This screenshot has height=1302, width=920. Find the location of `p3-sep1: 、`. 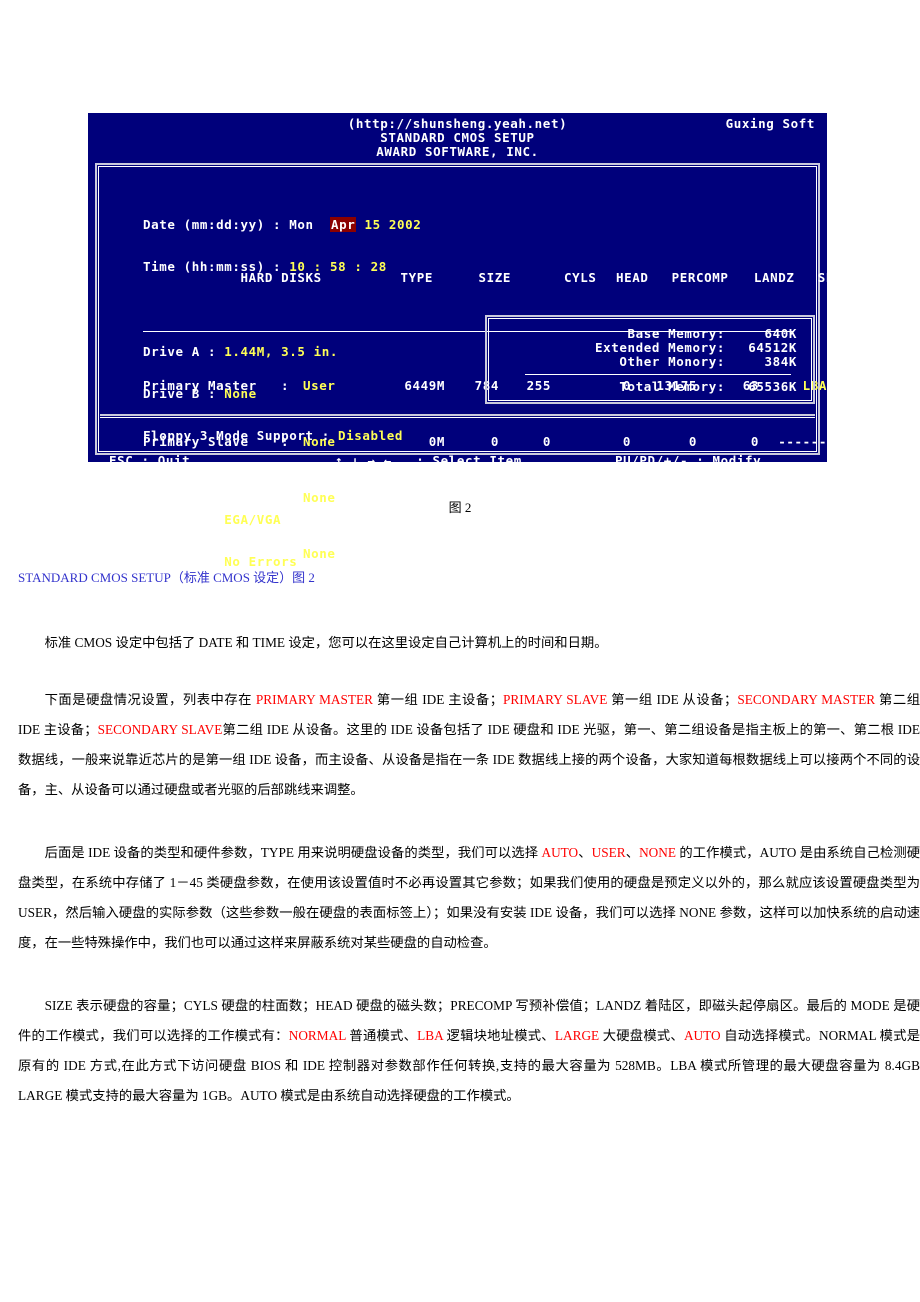

p3-sep1: 、 is located at coordinates (585, 853).